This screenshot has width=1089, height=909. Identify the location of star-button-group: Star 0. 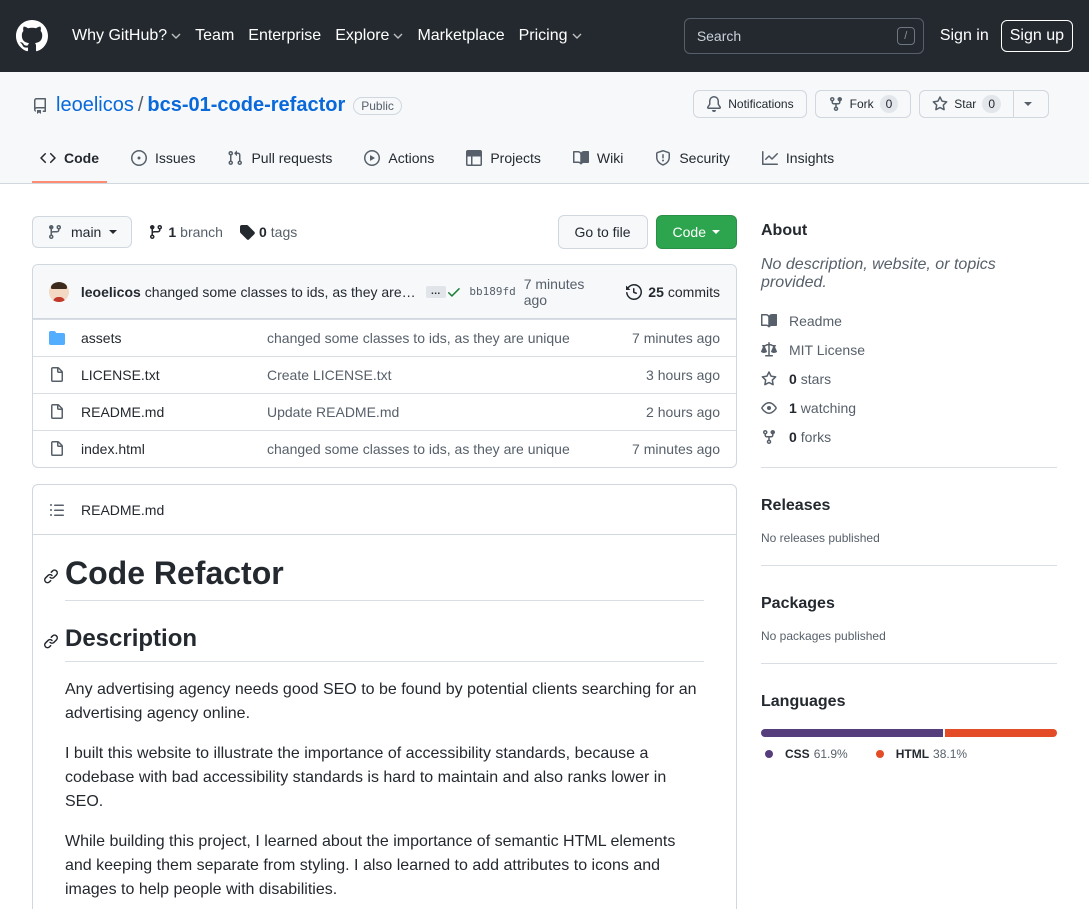
(984, 104).